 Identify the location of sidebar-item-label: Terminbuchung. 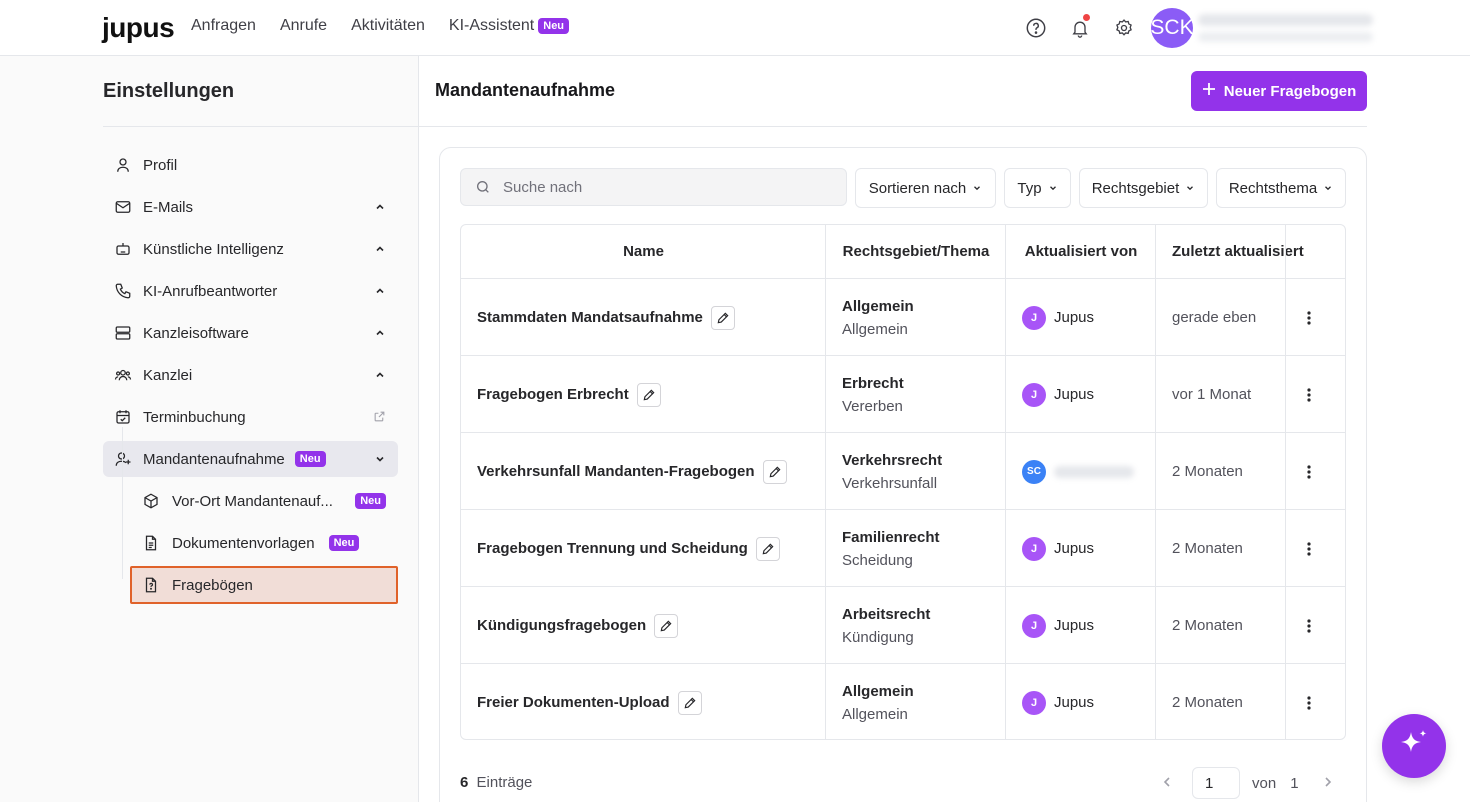
(194, 417).